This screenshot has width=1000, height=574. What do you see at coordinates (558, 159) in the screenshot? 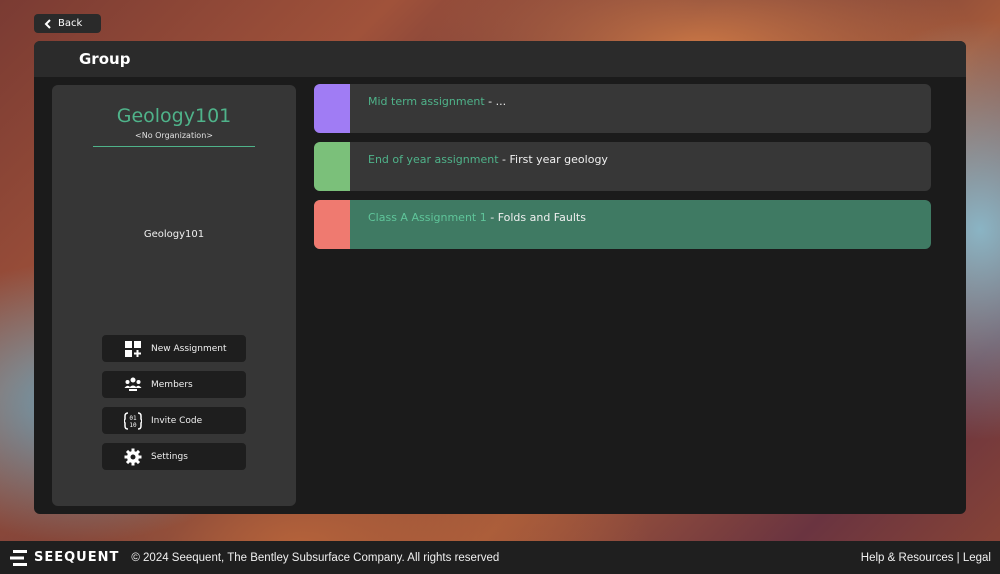
I see `assignment-subtitle: First year geology` at bounding box center [558, 159].